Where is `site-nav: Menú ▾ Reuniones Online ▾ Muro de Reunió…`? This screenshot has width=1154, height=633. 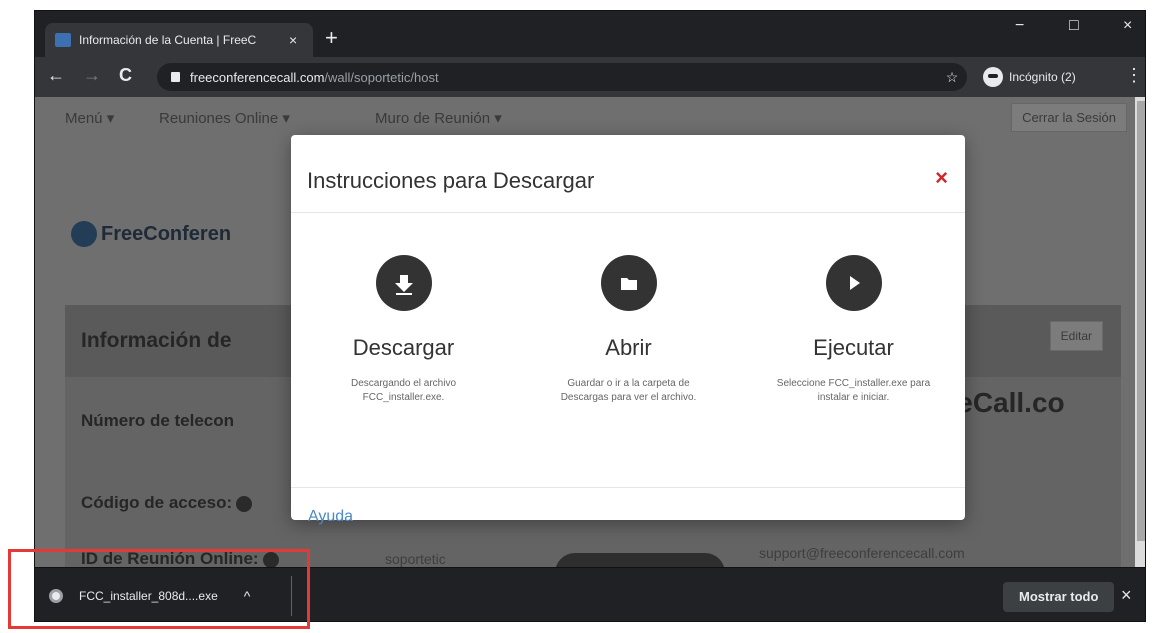 site-nav: Menú ▾ Reuniones Online ▾ Muro de Reunió… is located at coordinates (585, 117).